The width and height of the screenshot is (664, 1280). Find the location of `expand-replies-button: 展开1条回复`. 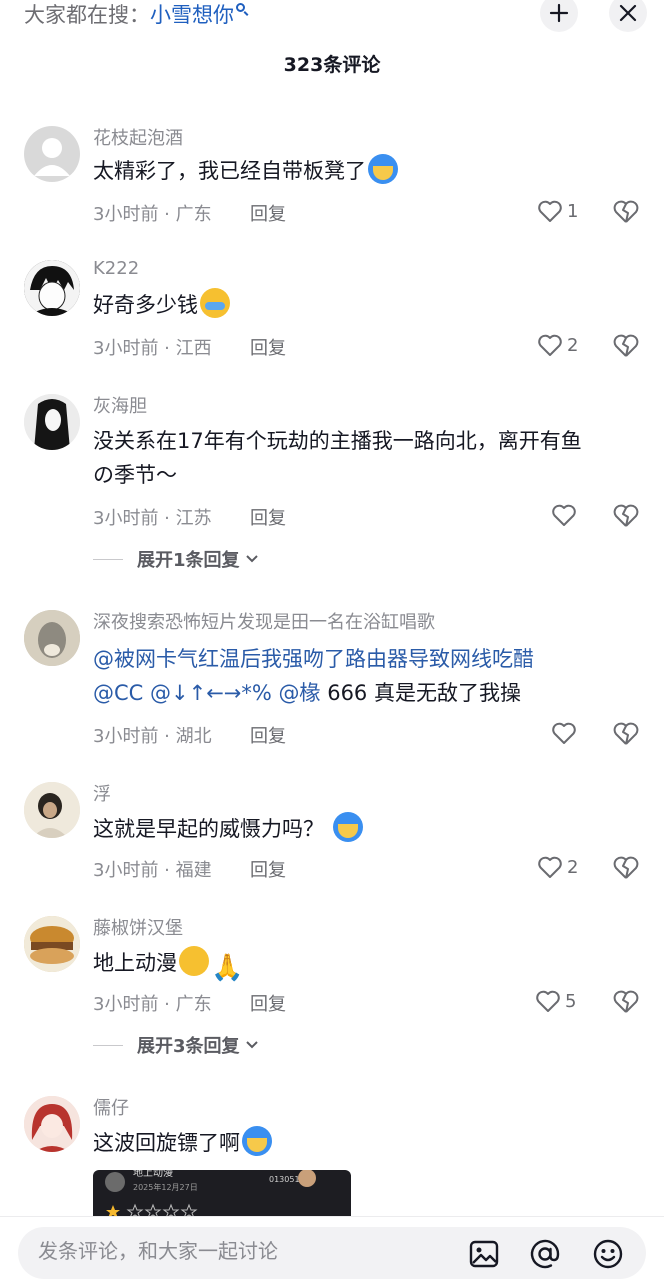

expand-replies-button: 展开1条回复 is located at coordinates (176, 559).